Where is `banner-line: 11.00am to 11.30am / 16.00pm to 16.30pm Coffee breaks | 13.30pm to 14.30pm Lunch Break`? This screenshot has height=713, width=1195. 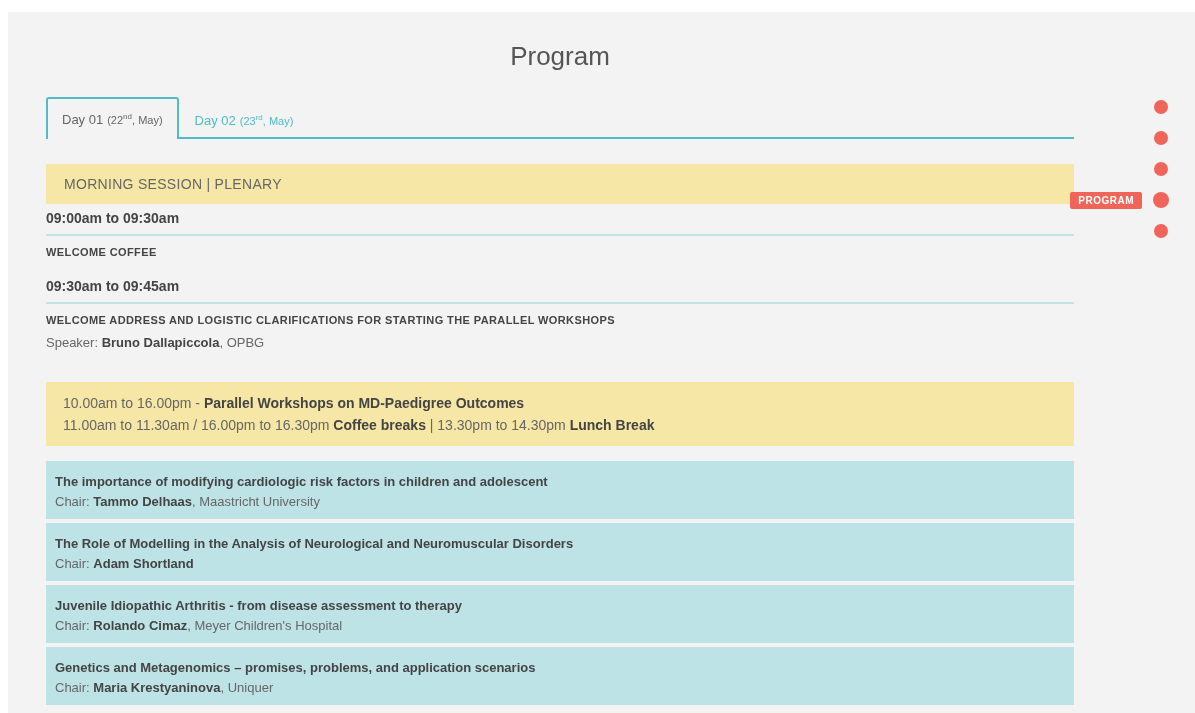 banner-line: 11.00am to 11.30am / 16.00pm to 16.30pm Coffee breaks | 13.30pm to 14.30pm Lunch Break is located at coordinates (359, 425).